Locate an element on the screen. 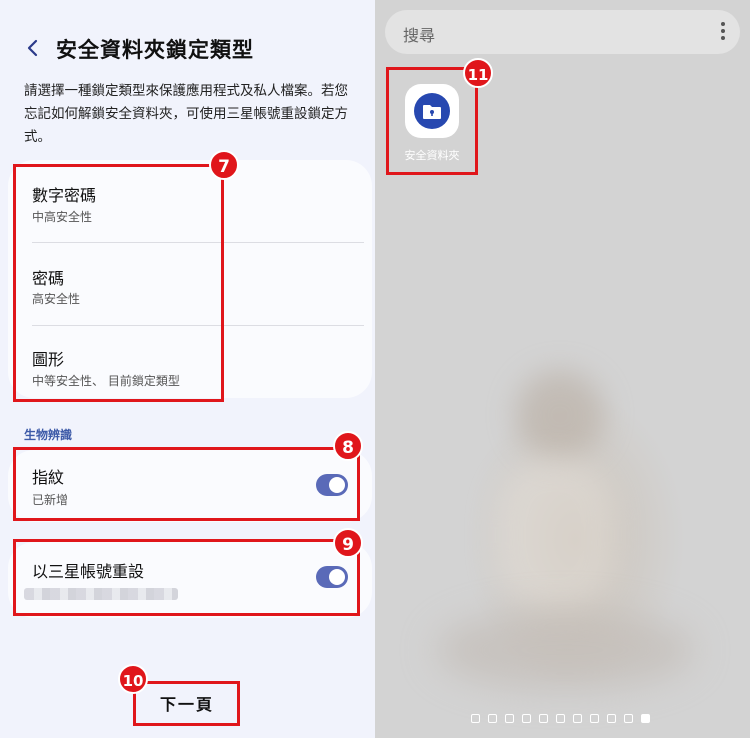 Image resolution: width=750 pixels, height=738 pixels. page-indicator is located at coordinates (560, 720).